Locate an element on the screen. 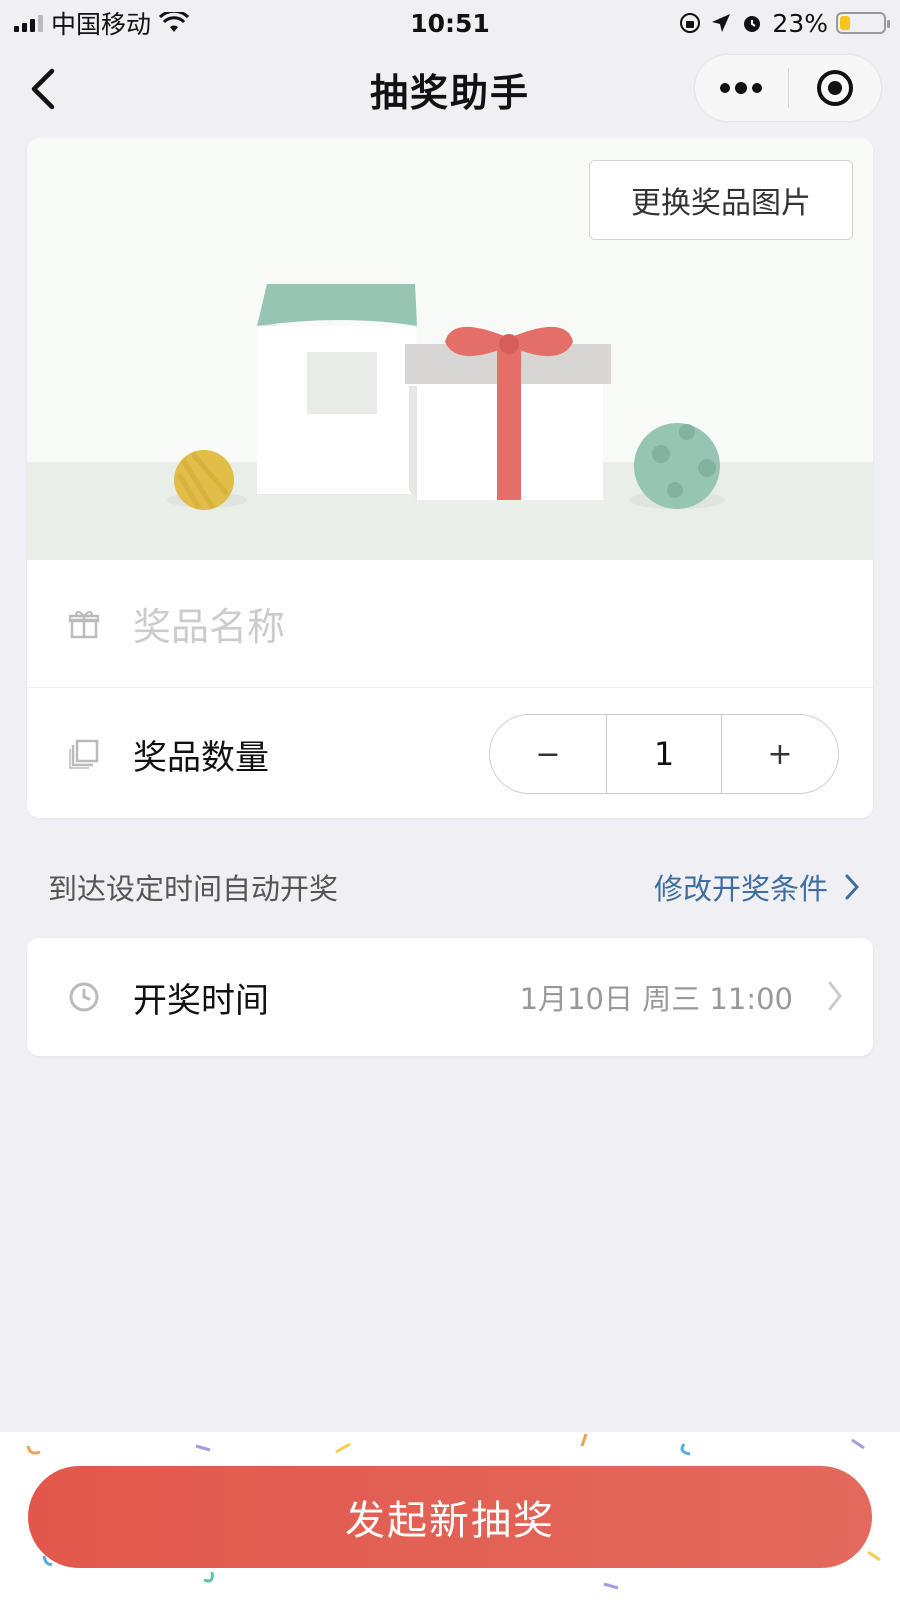 Image resolution: width=900 pixels, height=1600 pixels. more-icon is located at coordinates (741, 88).